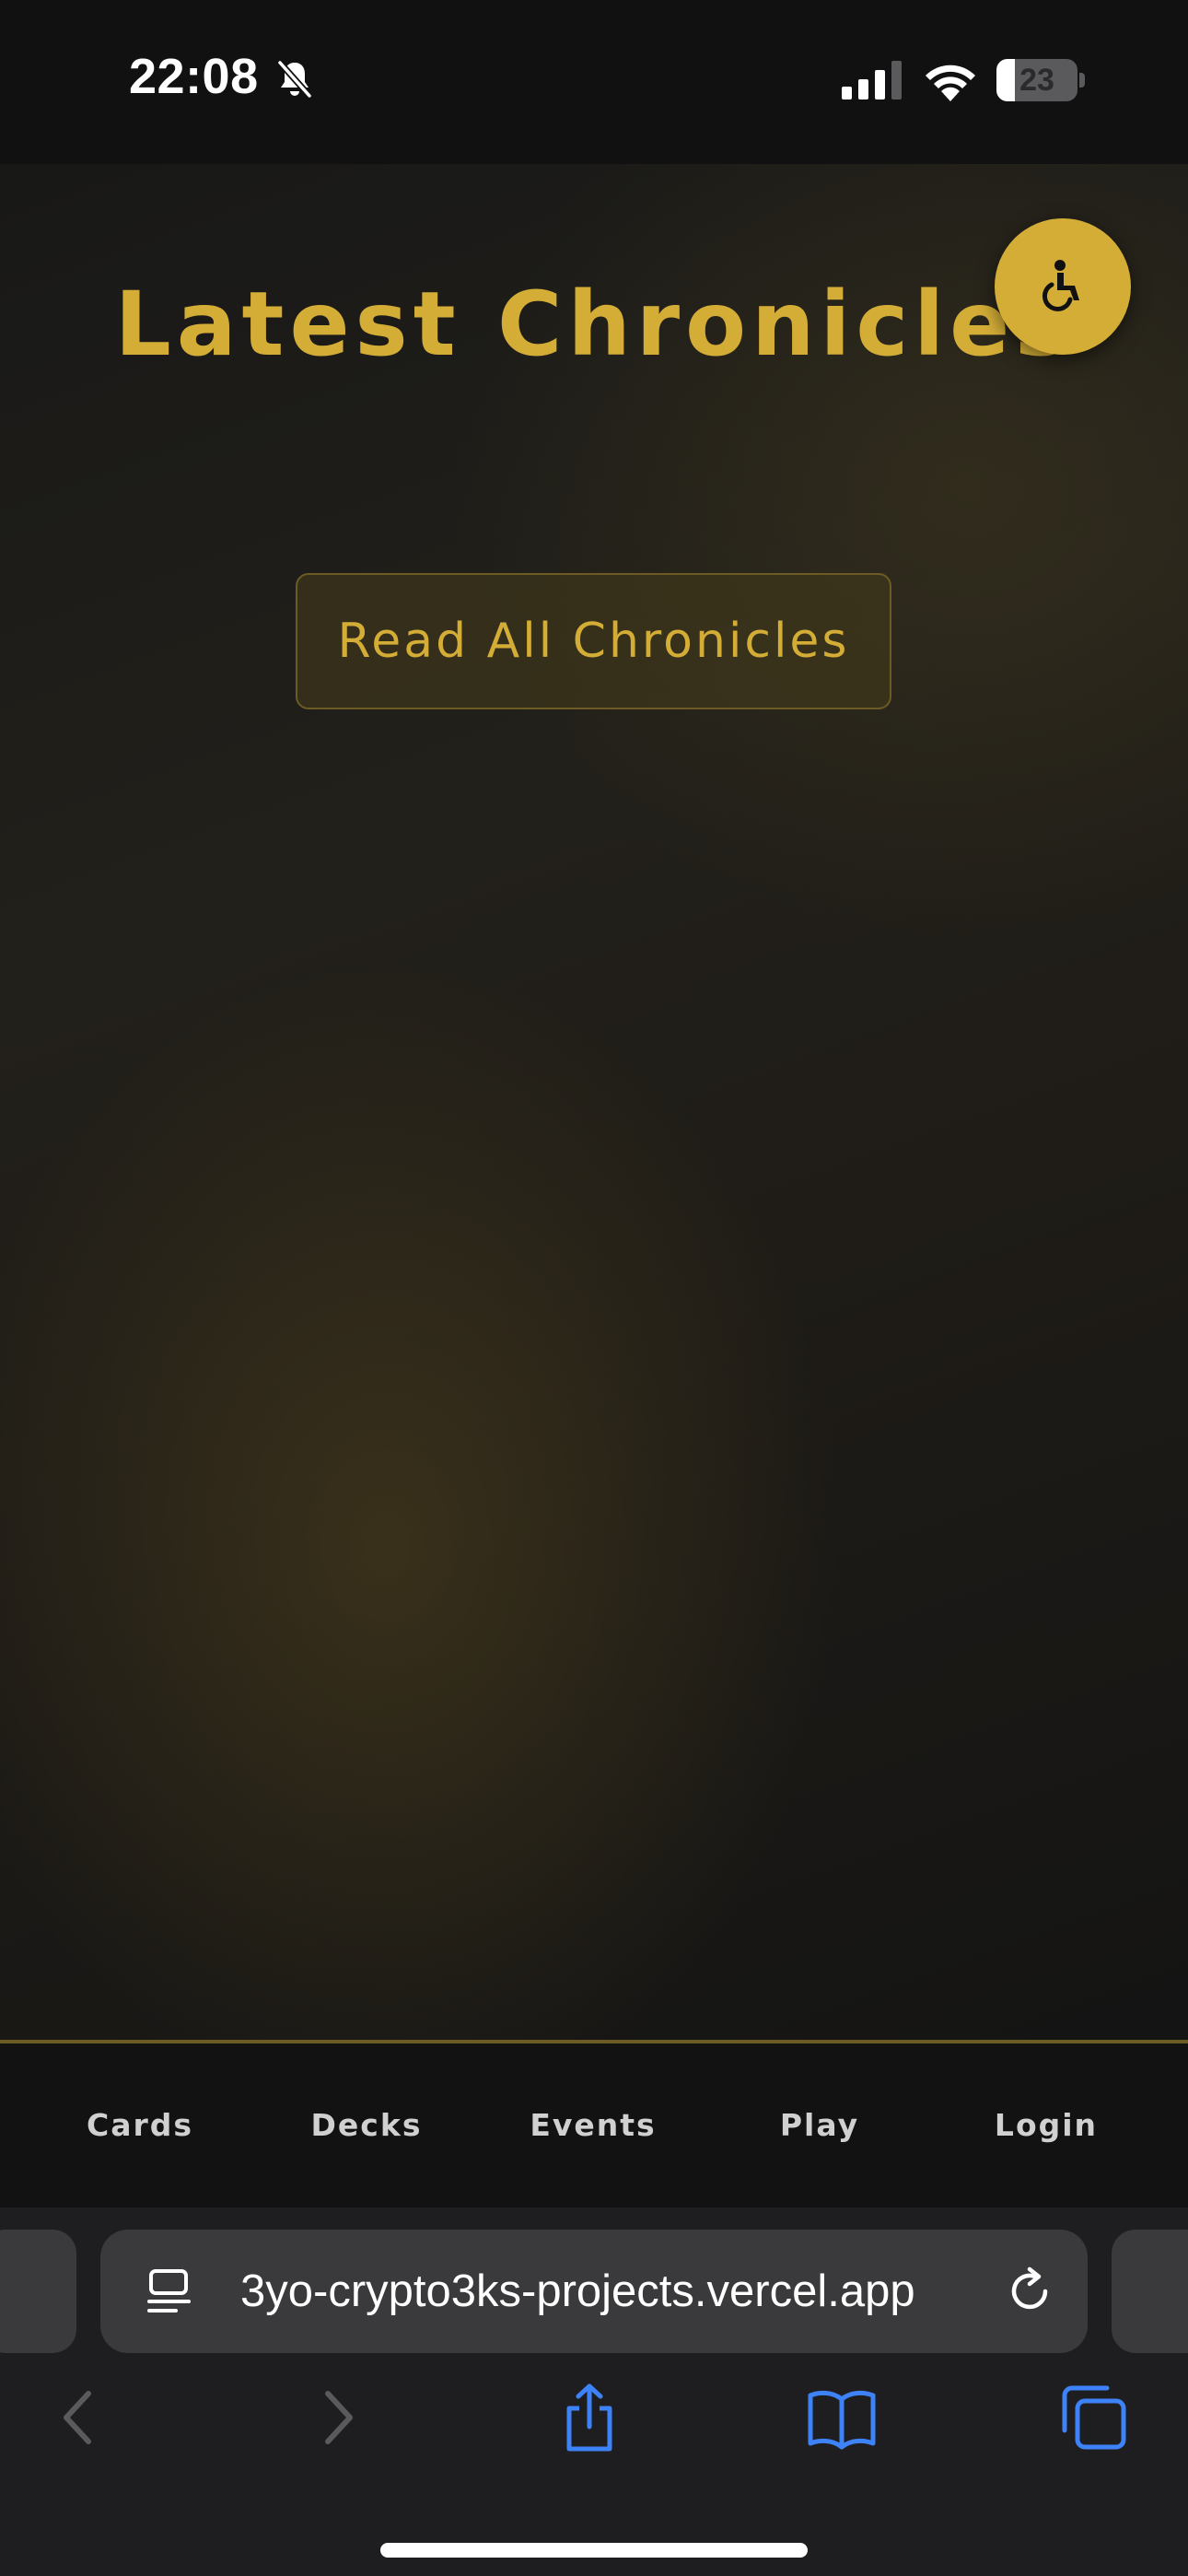 This screenshot has height=2576, width=1188. What do you see at coordinates (1094, 2417) in the screenshot?
I see `tabs-icon` at bounding box center [1094, 2417].